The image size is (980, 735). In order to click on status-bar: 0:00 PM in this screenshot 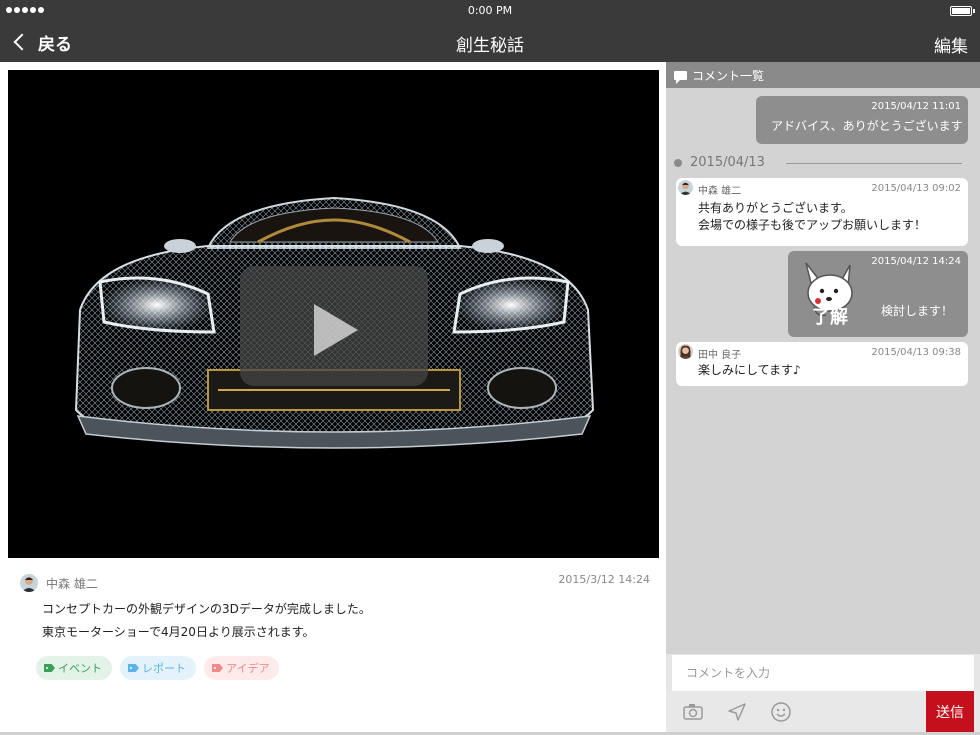, I will do `click(490, 11)`.